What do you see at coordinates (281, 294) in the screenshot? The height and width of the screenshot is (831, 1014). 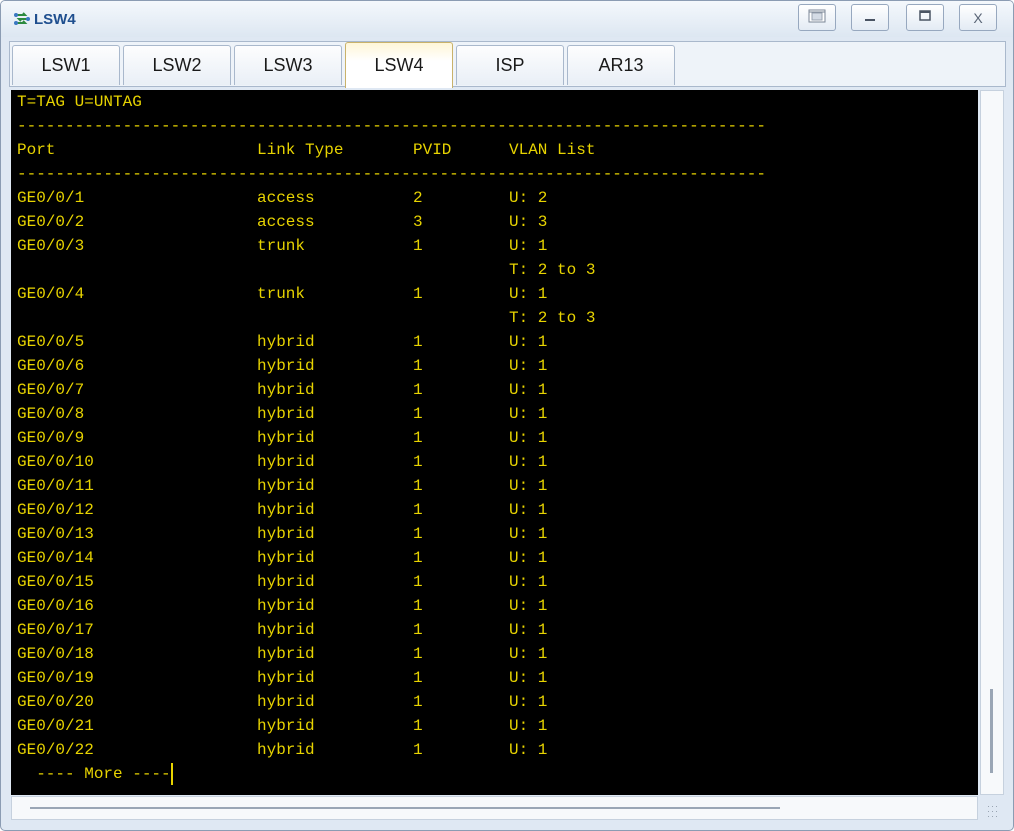 I see `link-type-cell: trunk` at bounding box center [281, 294].